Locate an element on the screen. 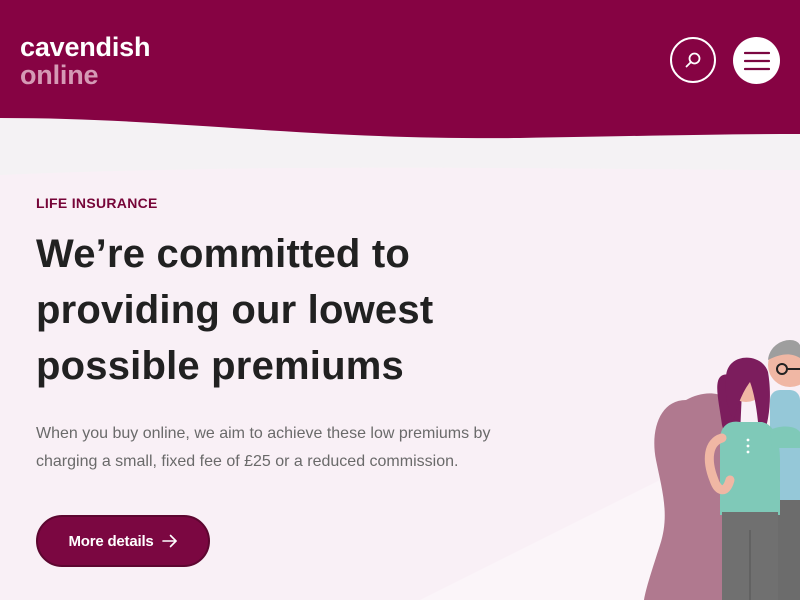 This screenshot has width=800, height=600. hamburger-icon is located at coordinates (756, 60).